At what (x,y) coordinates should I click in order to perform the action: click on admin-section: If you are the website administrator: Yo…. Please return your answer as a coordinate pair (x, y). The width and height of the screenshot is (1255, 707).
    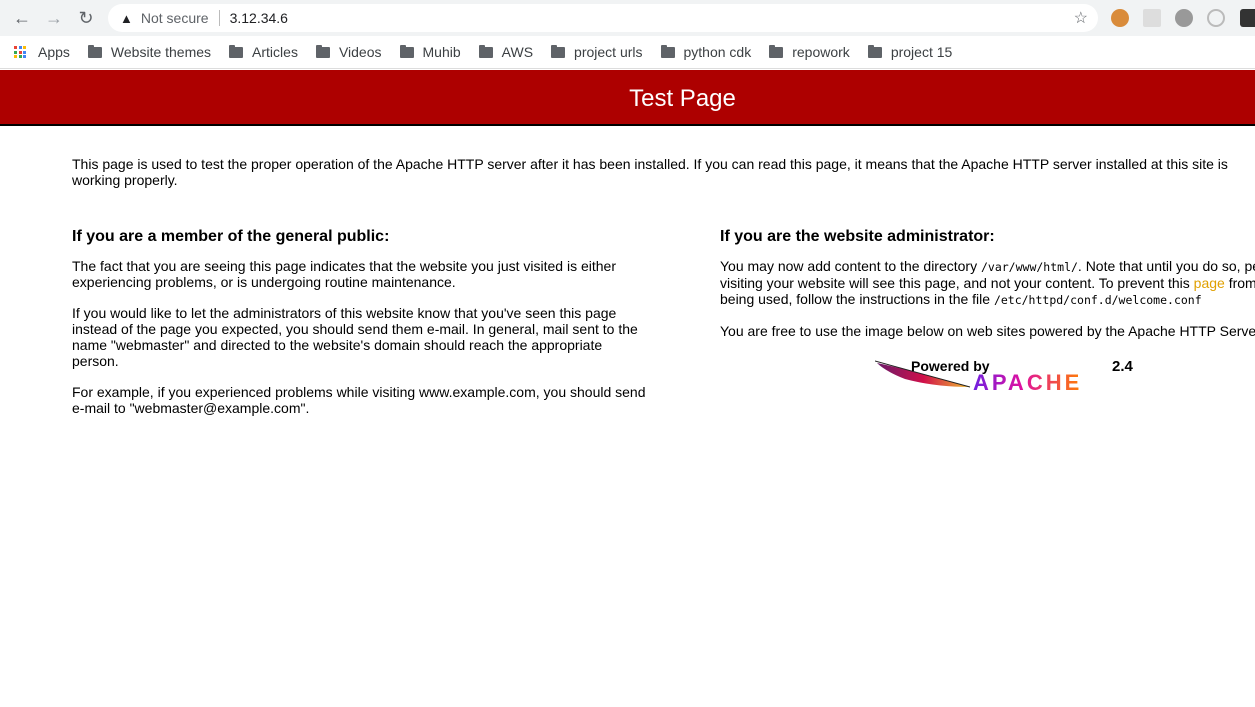
    Looking at the image, I should click on (987, 291).